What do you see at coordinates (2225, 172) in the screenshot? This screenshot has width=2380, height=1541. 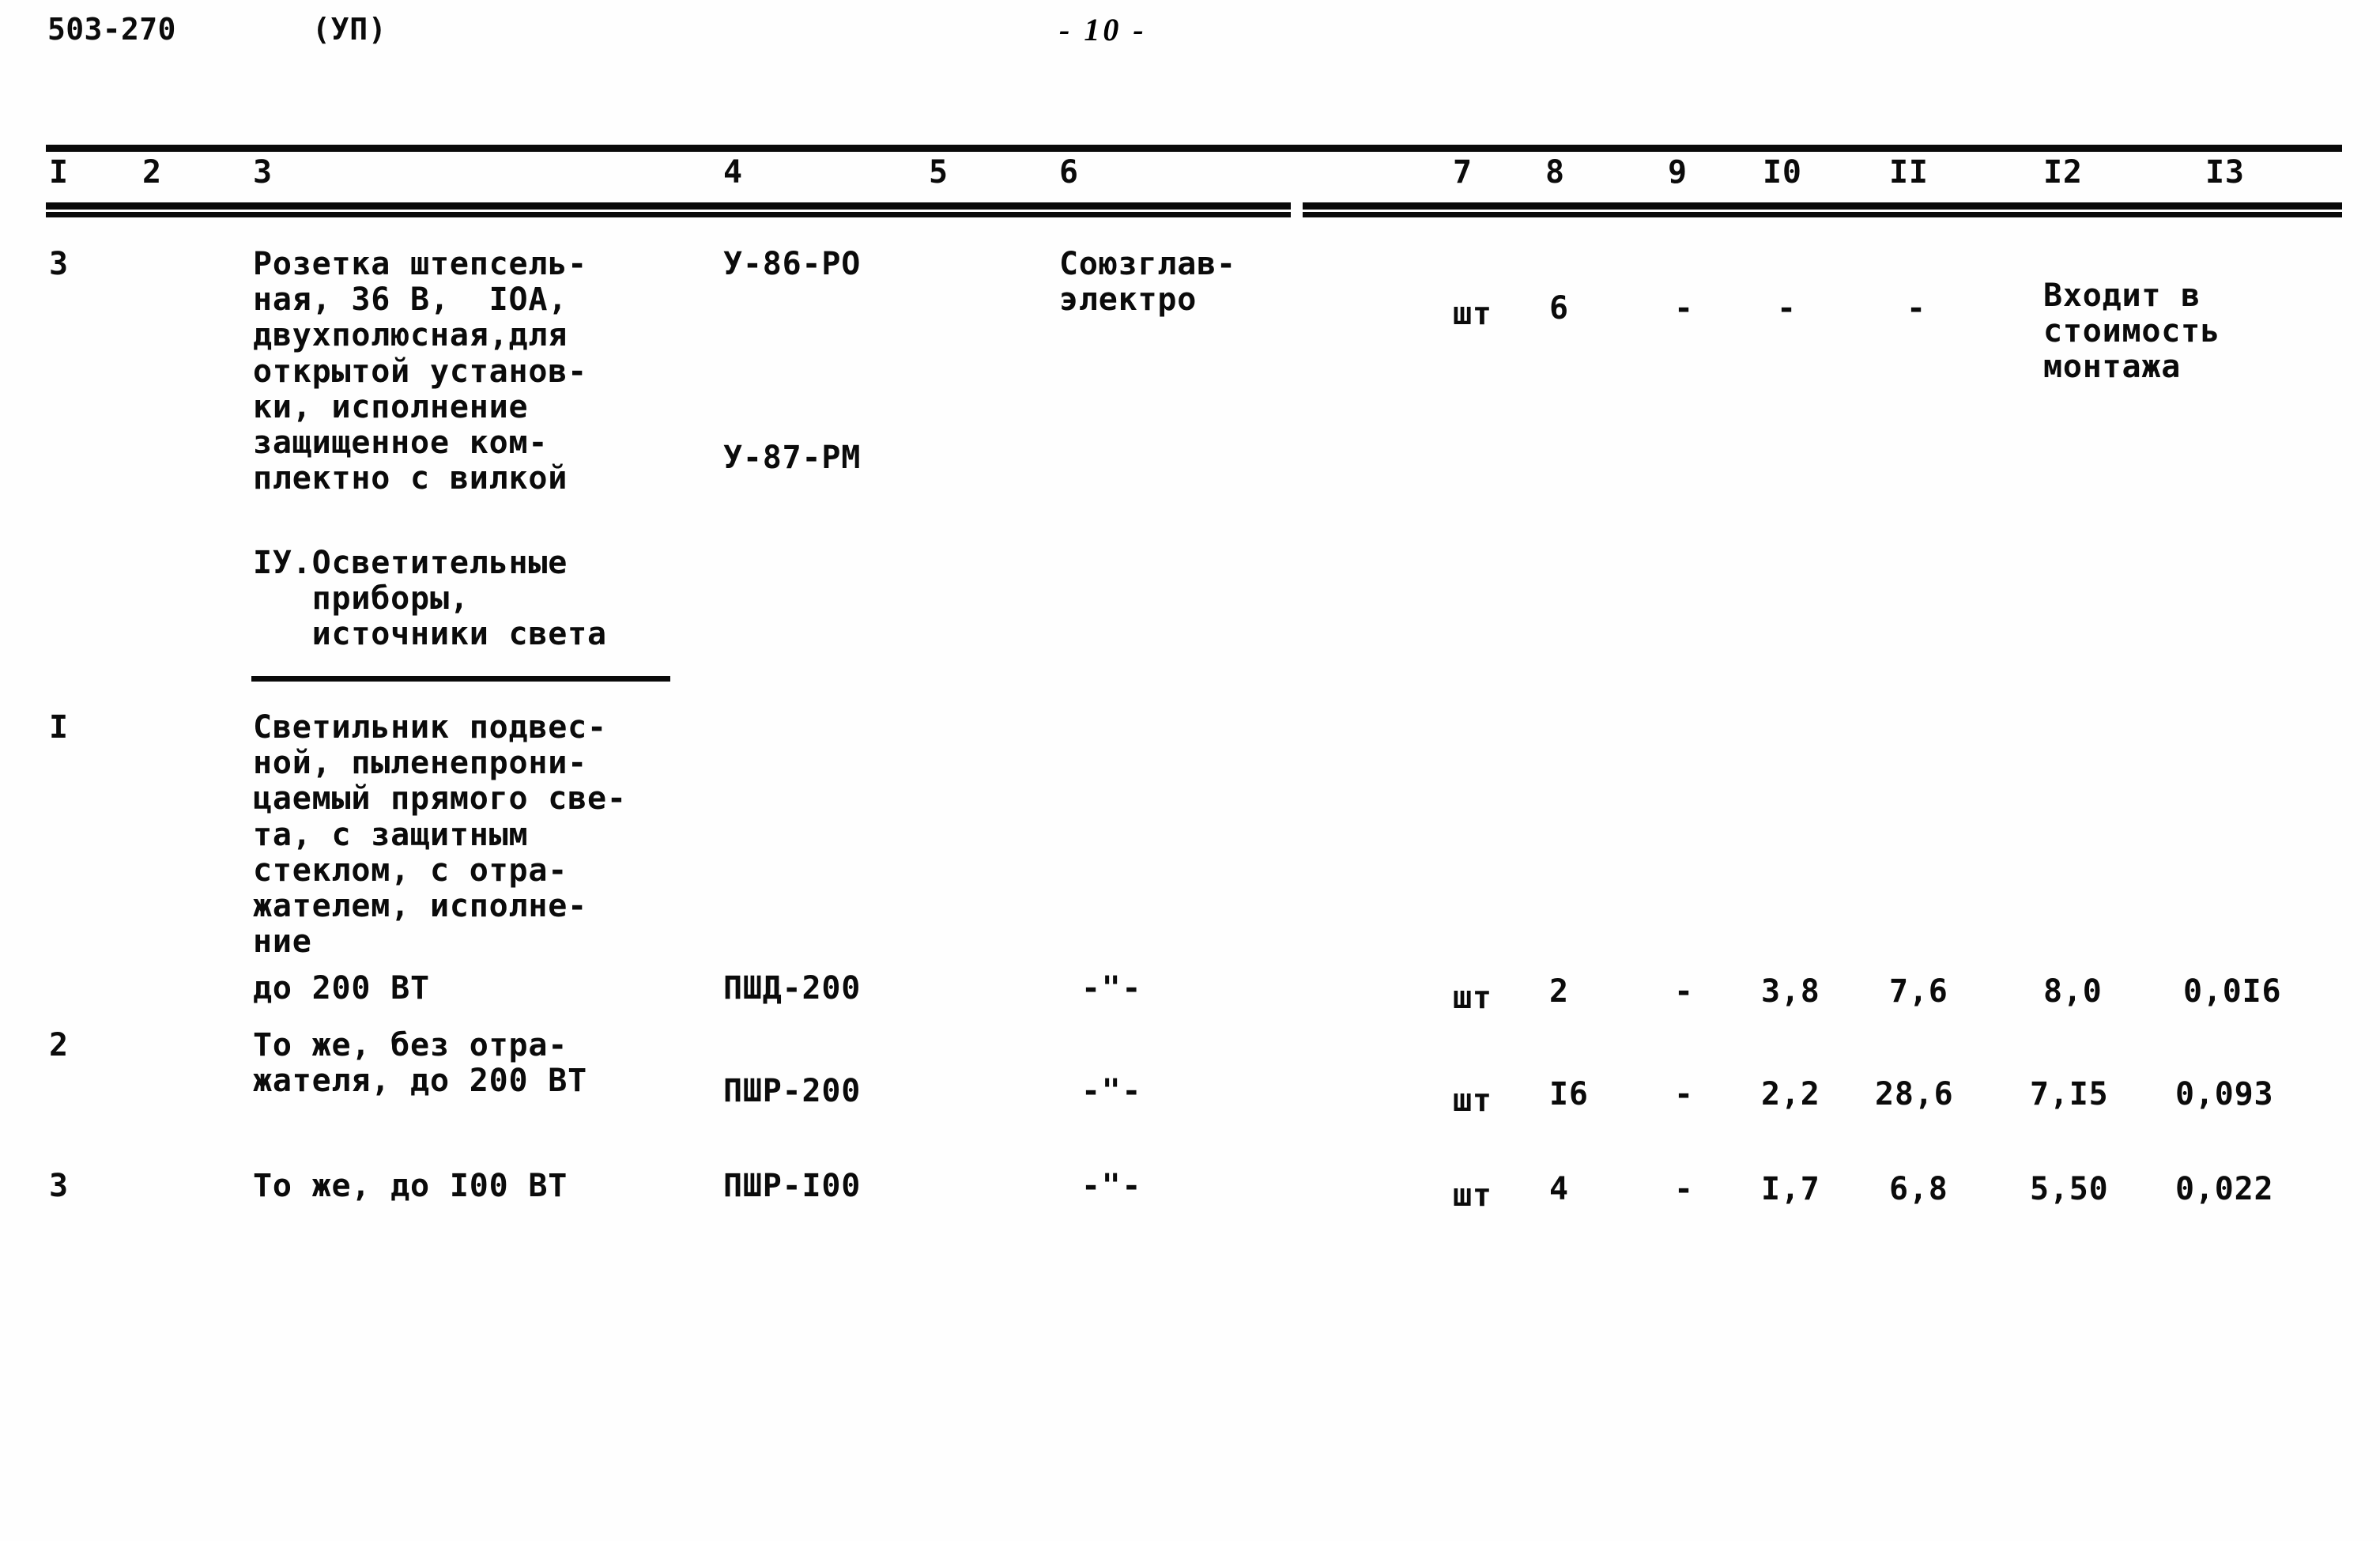 I see `column-header-13: I3` at bounding box center [2225, 172].